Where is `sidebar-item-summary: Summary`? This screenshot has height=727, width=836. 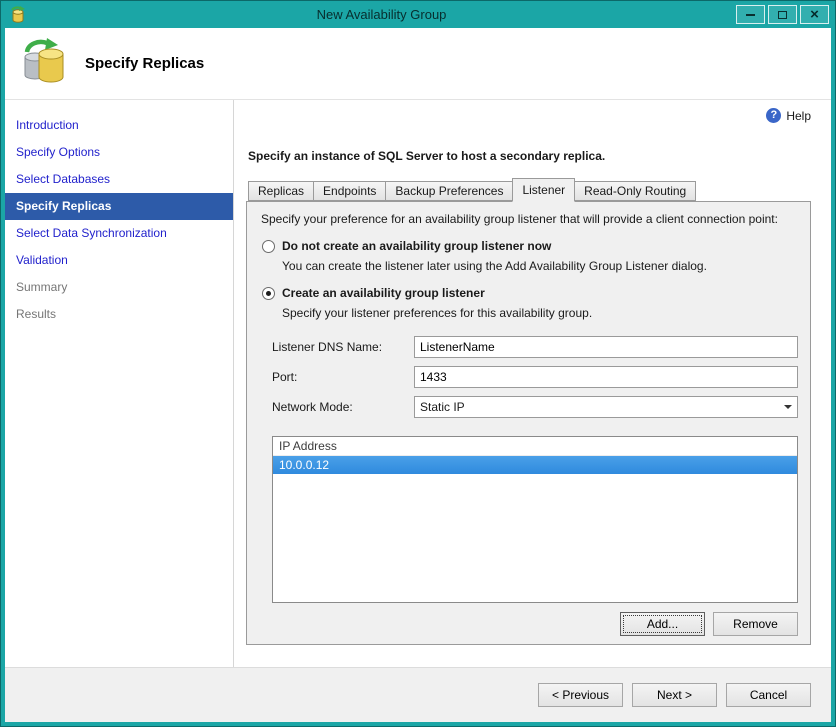
sidebar-item-summary: Summary is located at coordinates (42, 287).